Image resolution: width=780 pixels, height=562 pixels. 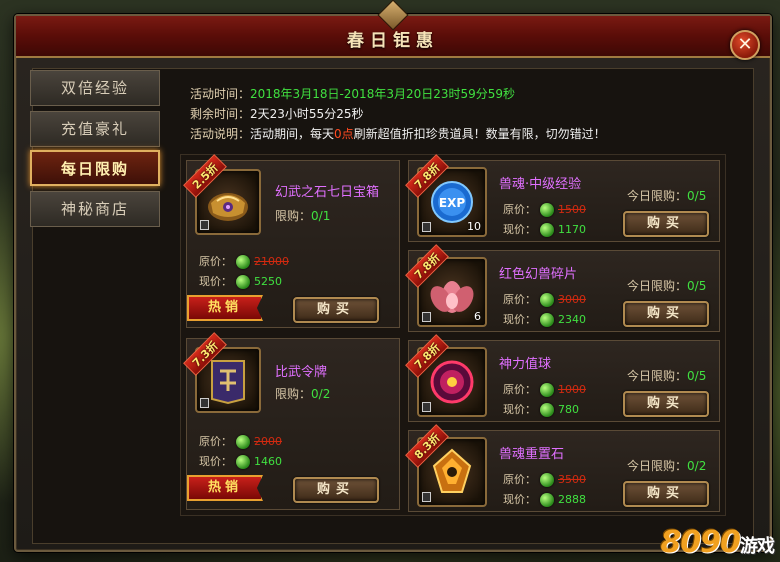 I want to click on remaining-time-row: 剩余时间：2天23小时55分25秒, so click(x=460, y=114).